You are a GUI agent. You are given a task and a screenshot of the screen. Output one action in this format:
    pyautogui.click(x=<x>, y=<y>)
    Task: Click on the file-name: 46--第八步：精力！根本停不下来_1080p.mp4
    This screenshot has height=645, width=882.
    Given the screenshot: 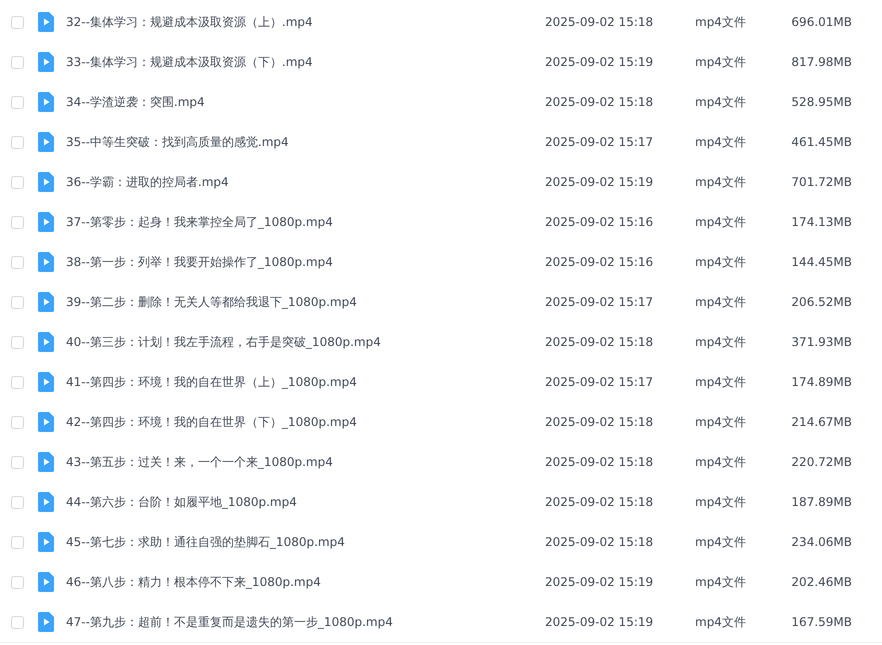 What is the action you would take?
    pyautogui.click(x=193, y=582)
    